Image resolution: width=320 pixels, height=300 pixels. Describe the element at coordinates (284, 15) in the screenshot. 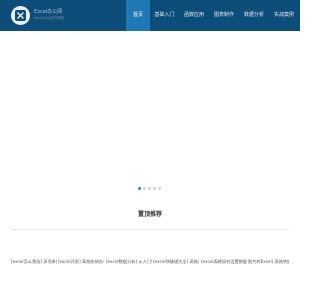

I see `nav-item-cases: 实战案例` at that location.